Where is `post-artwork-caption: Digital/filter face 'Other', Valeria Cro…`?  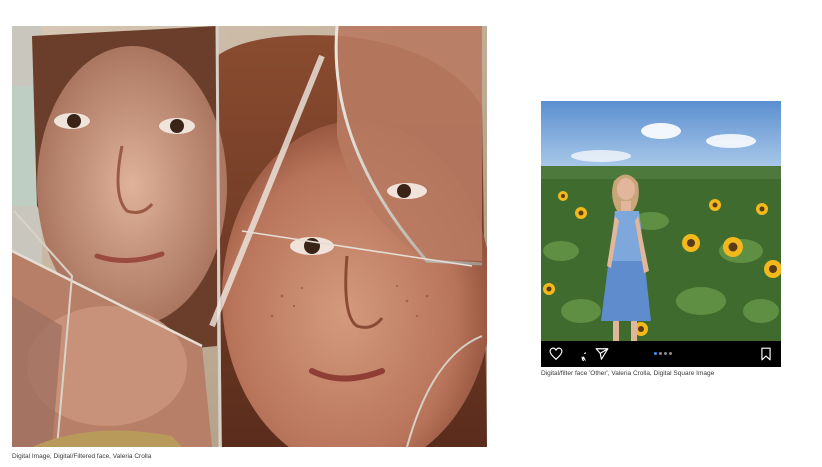
post-artwork-caption: Digital/filter face 'Other', Valeria Cro… is located at coordinates (628, 373).